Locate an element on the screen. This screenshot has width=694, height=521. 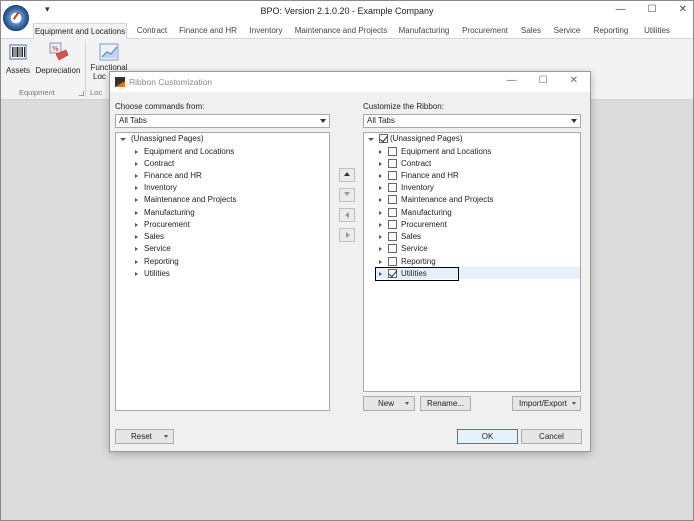
remove-button is located at coordinates (347, 215).